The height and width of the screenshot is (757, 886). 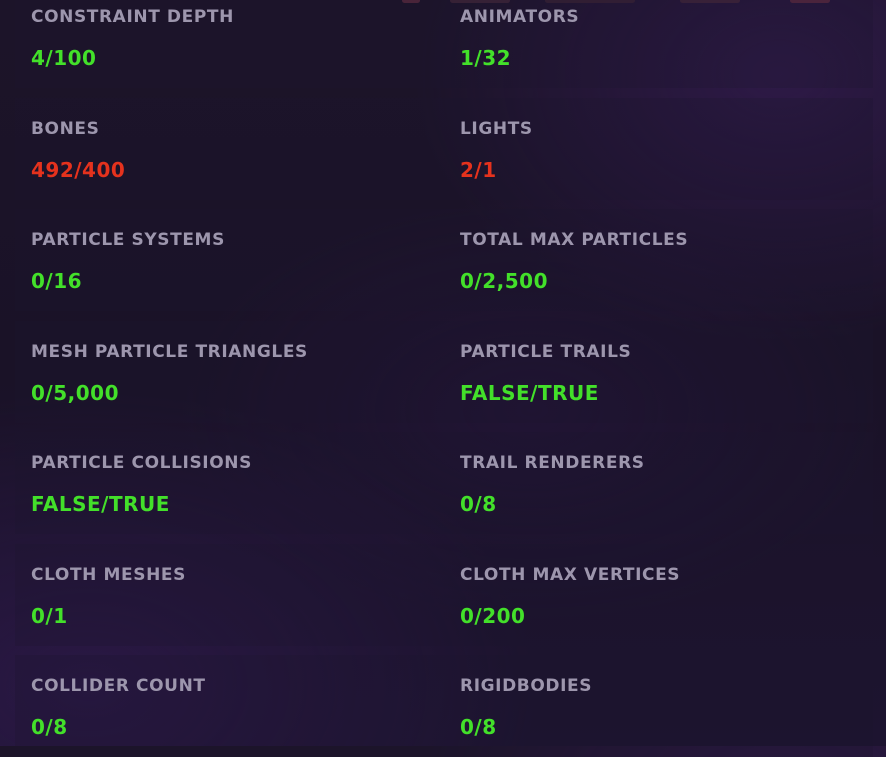 I want to click on stat-collider-count: COLLIDER COUNT 0/8, so click(x=229, y=706).